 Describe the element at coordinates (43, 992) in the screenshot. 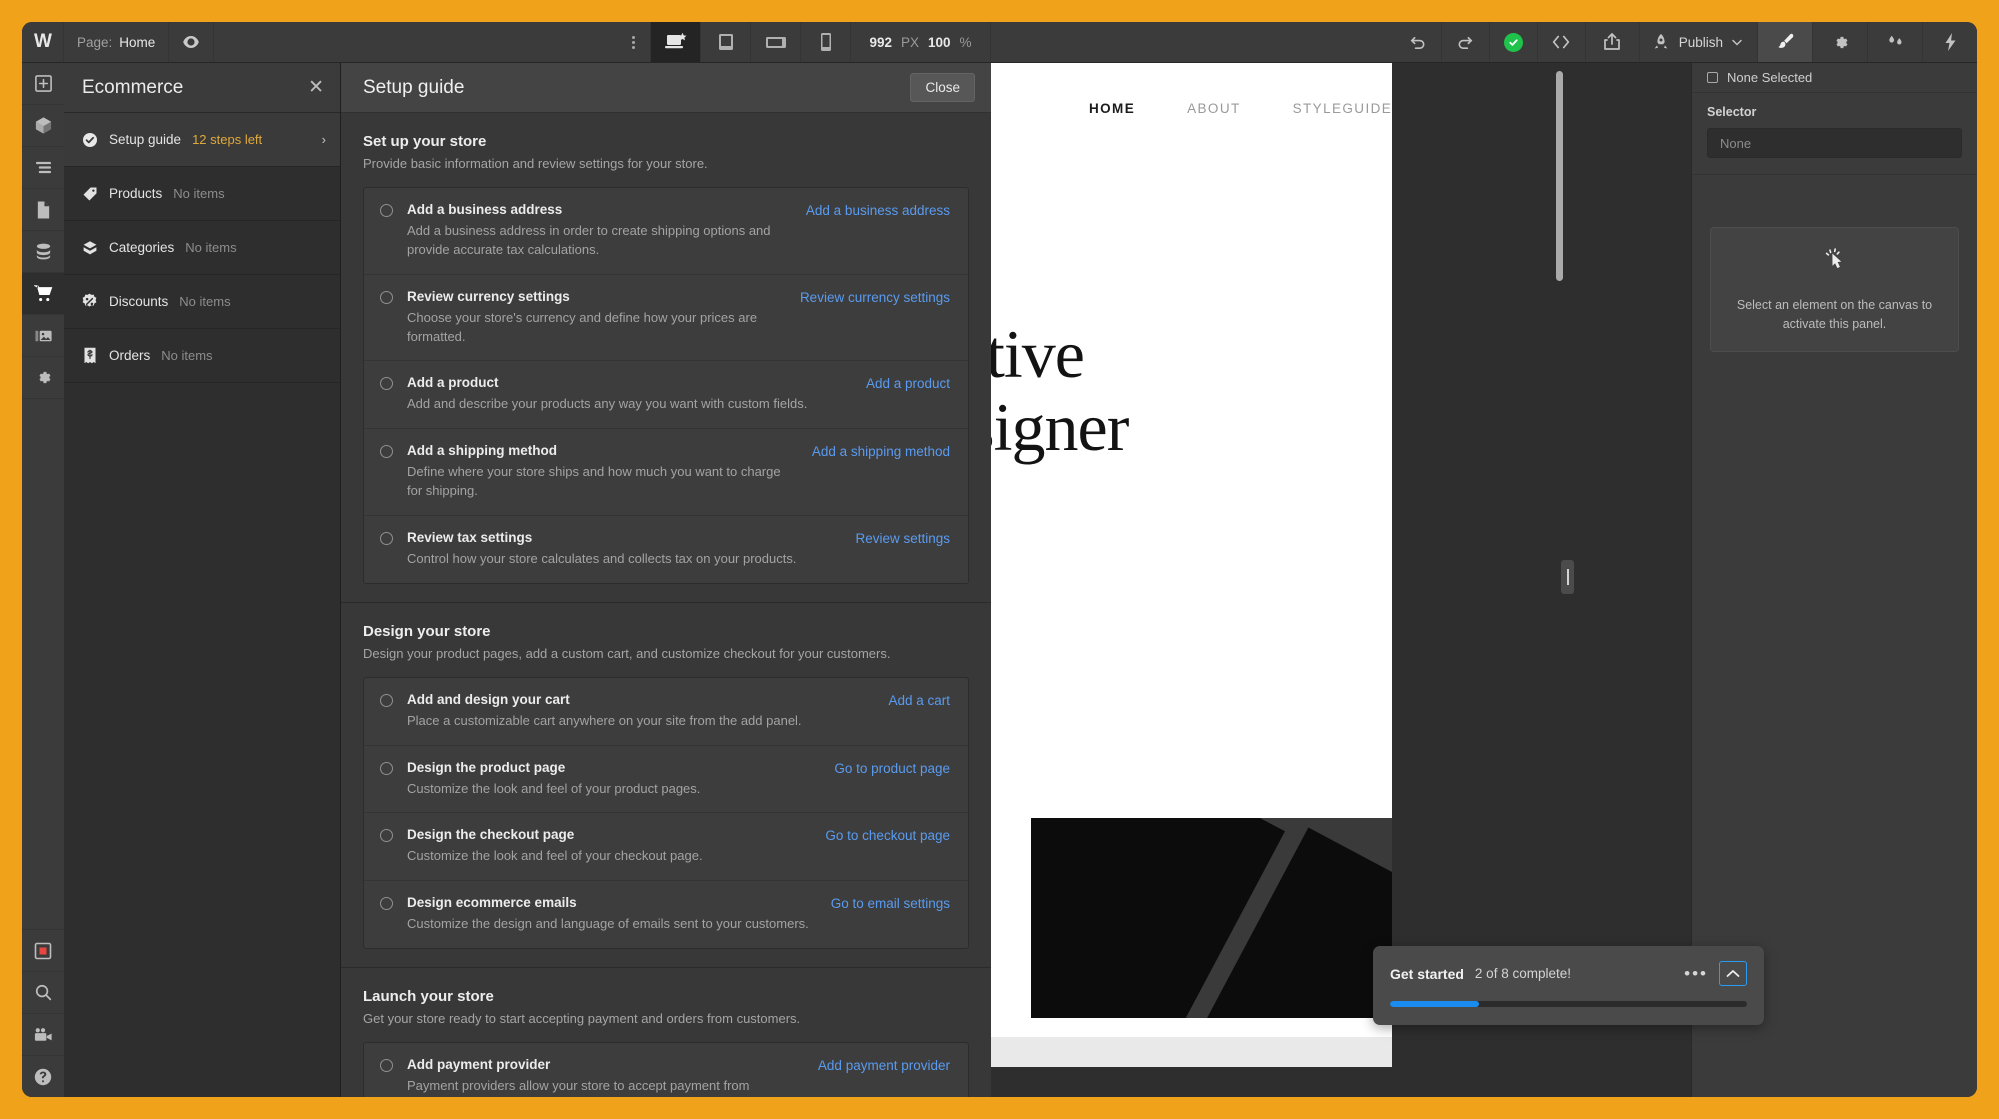

I see `rail-search` at that location.